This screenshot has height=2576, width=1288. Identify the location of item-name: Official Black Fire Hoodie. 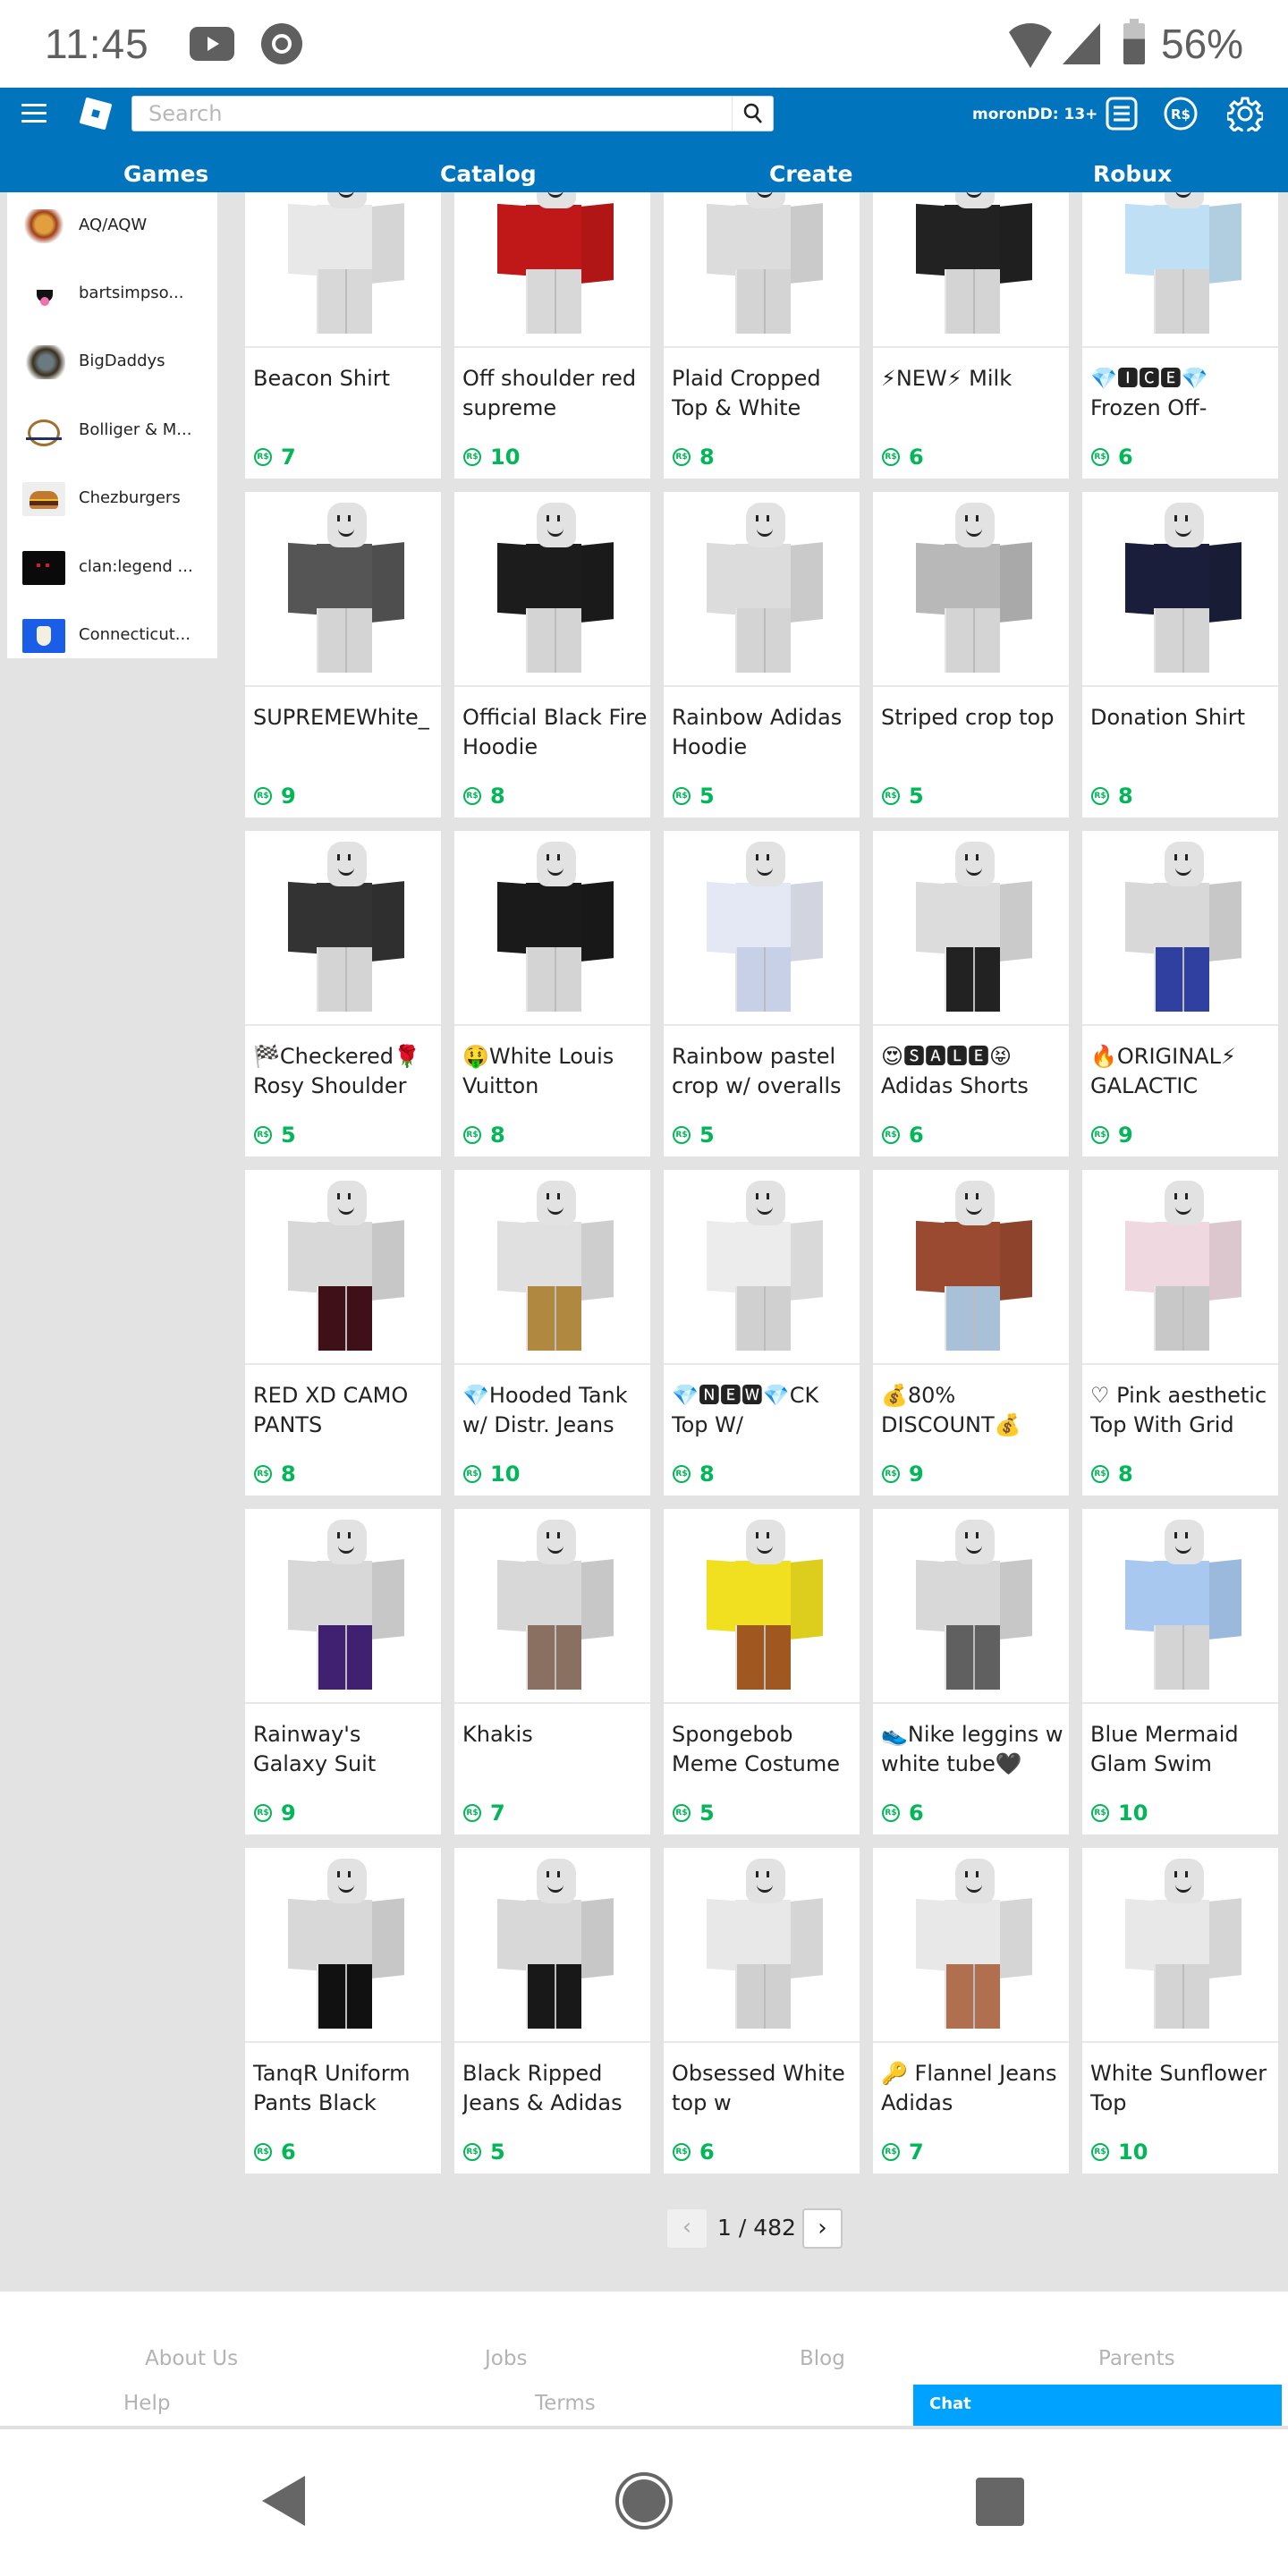
(555, 732).